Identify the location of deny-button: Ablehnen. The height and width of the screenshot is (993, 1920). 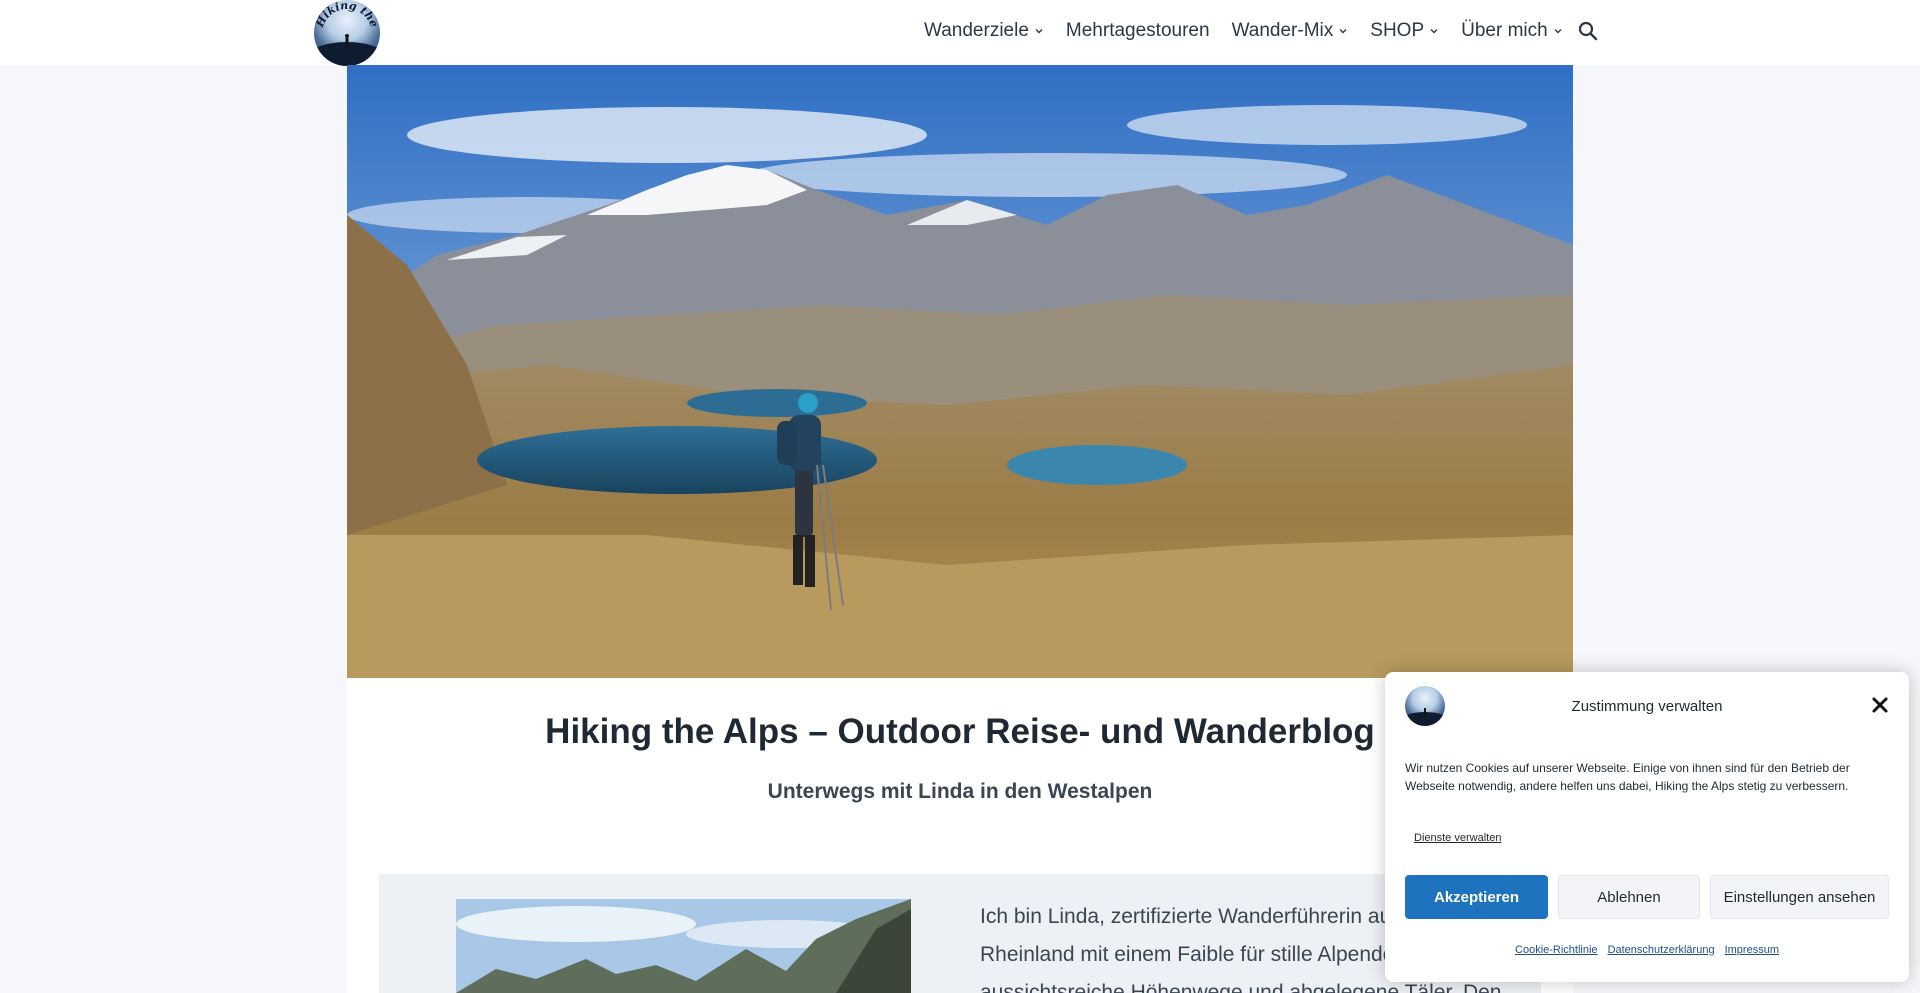
(1629, 897).